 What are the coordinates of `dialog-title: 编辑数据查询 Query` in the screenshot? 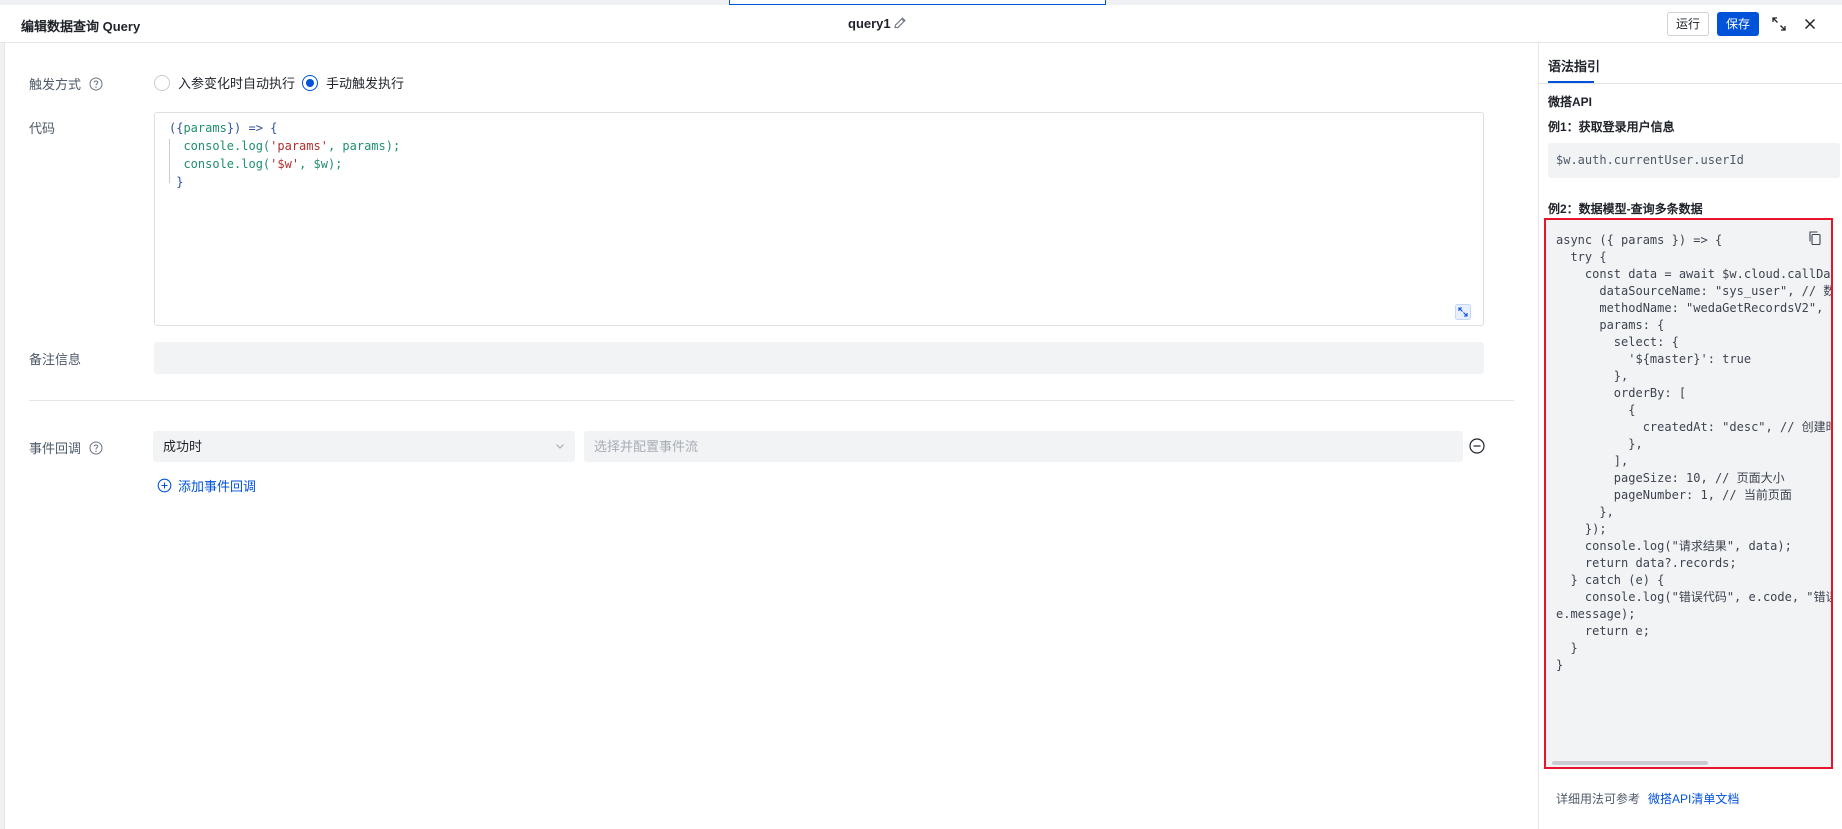 It's located at (81, 26).